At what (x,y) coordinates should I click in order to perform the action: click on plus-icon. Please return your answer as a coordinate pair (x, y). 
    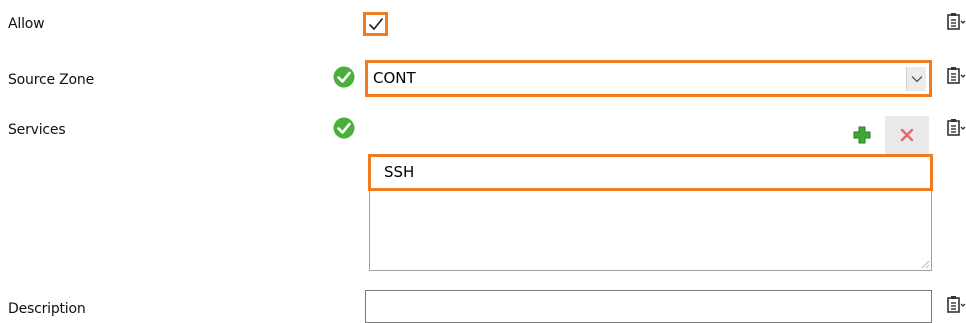
    Looking at the image, I should click on (862, 135).